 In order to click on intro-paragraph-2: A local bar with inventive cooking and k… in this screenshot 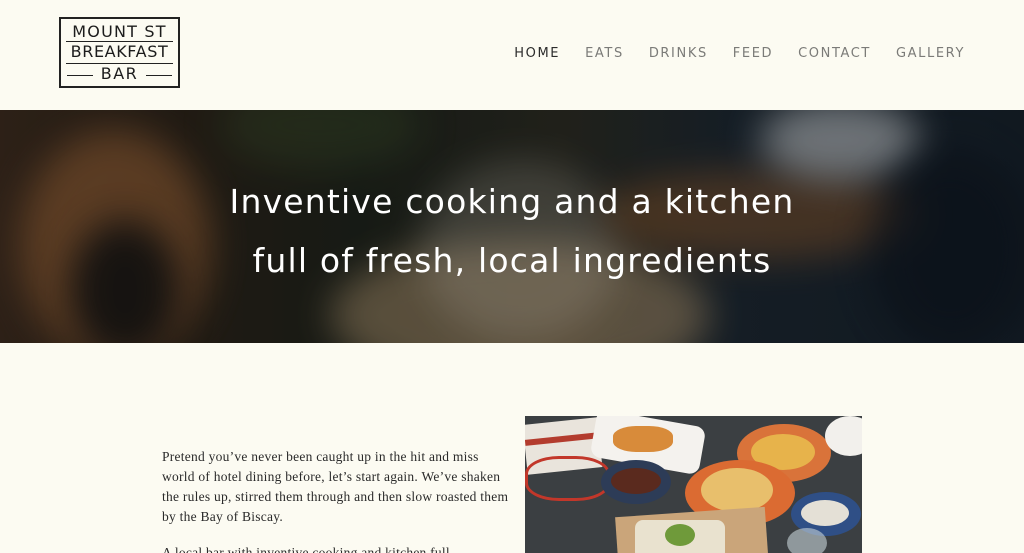, I will do `click(306, 549)`.